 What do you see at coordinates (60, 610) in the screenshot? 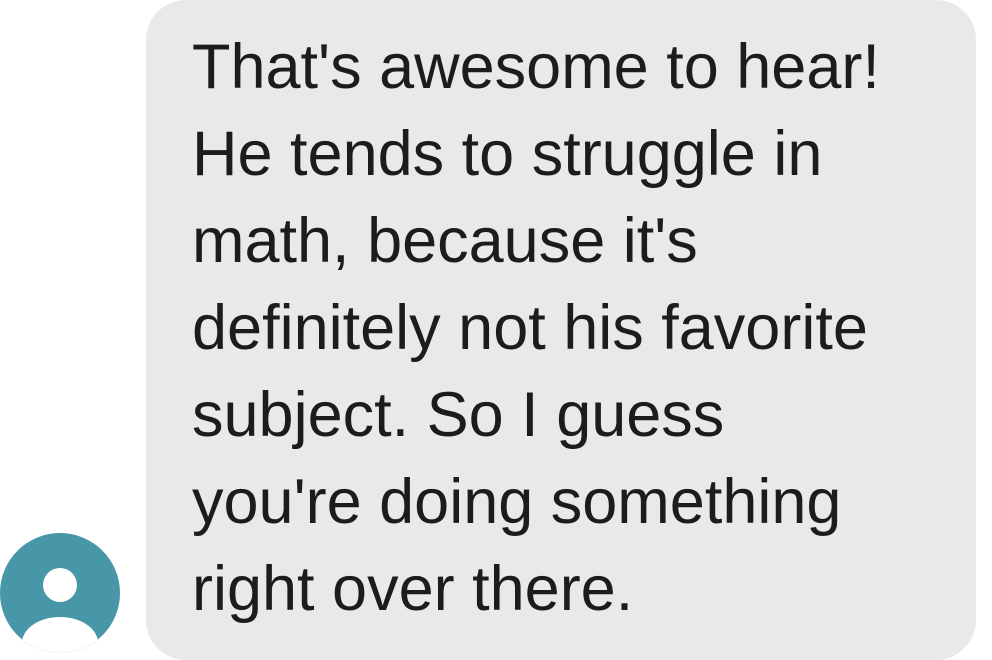
I see `person-icon` at bounding box center [60, 610].